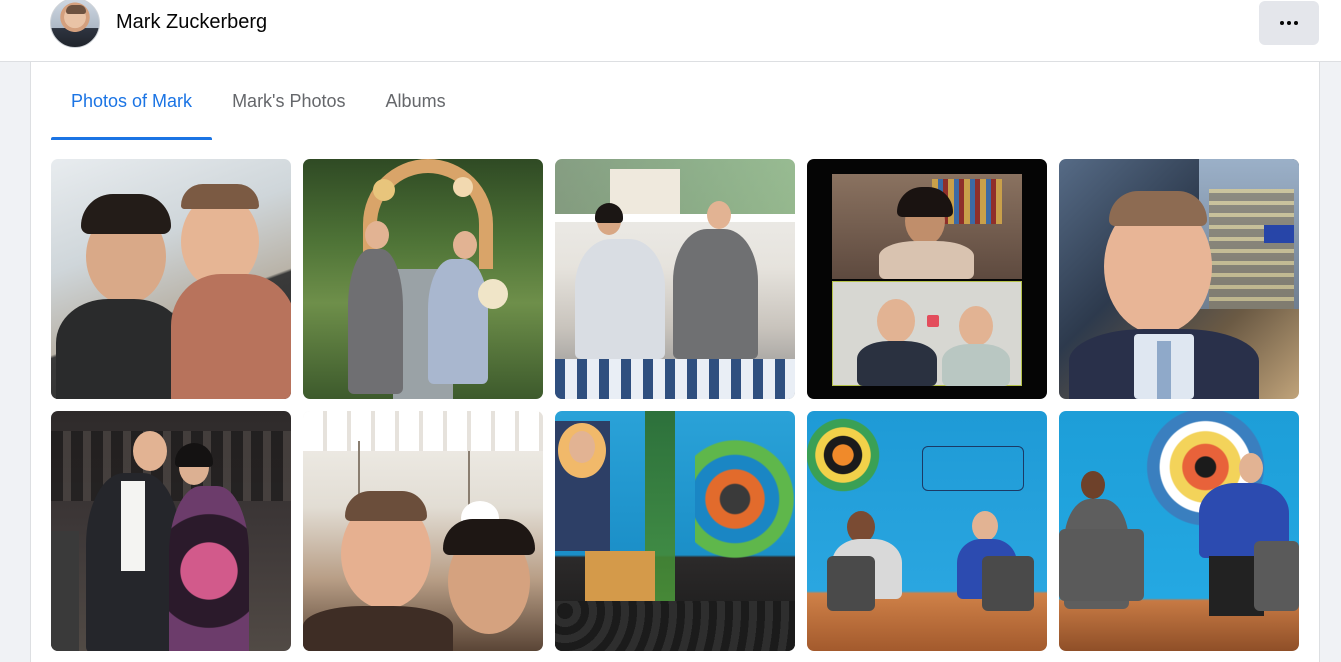 The width and height of the screenshot is (1341, 662). What do you see at coordinates (288, 101) in the screenshot?
I see `tab-own-photos: Mark's Photos` at bounding box center [288, 101].